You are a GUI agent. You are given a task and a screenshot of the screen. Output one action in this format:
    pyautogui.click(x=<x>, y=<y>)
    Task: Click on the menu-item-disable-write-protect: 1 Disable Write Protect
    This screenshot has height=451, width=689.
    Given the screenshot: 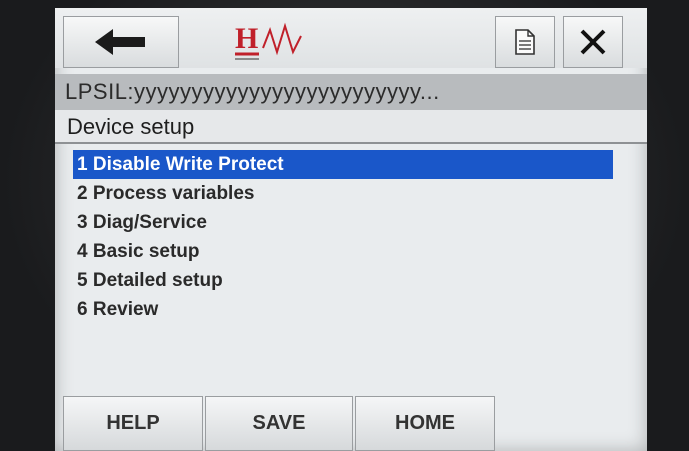 What is the action you would take?
    pyautogui.click(x=343, y=164)
    